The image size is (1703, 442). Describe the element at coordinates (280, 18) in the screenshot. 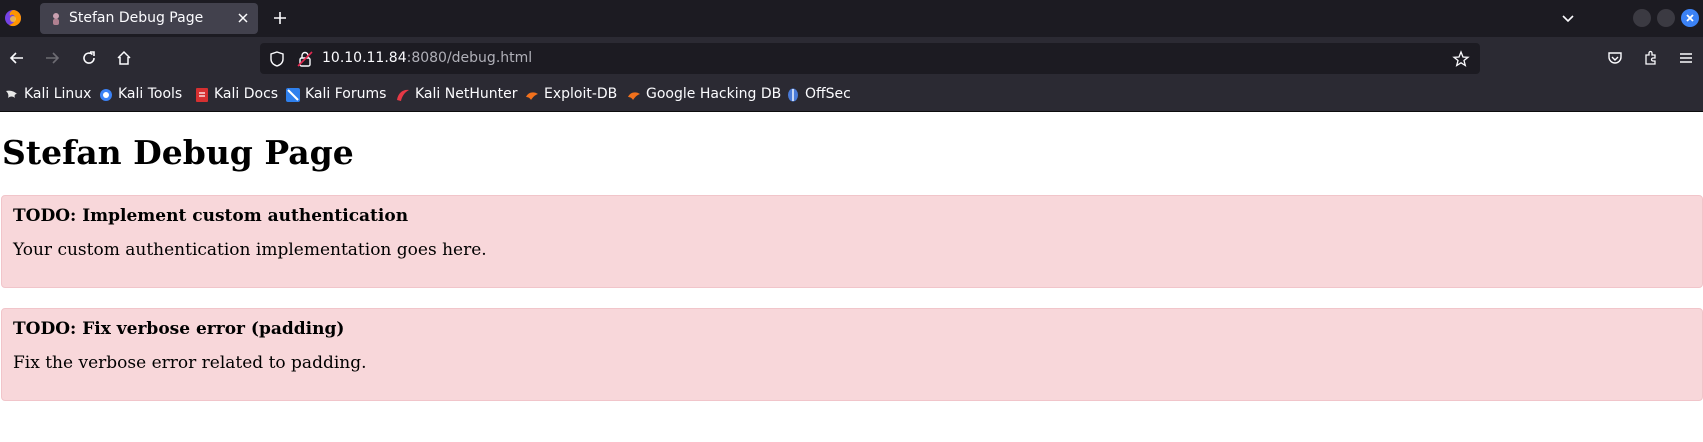

I see `new-tab-icon` at that location.